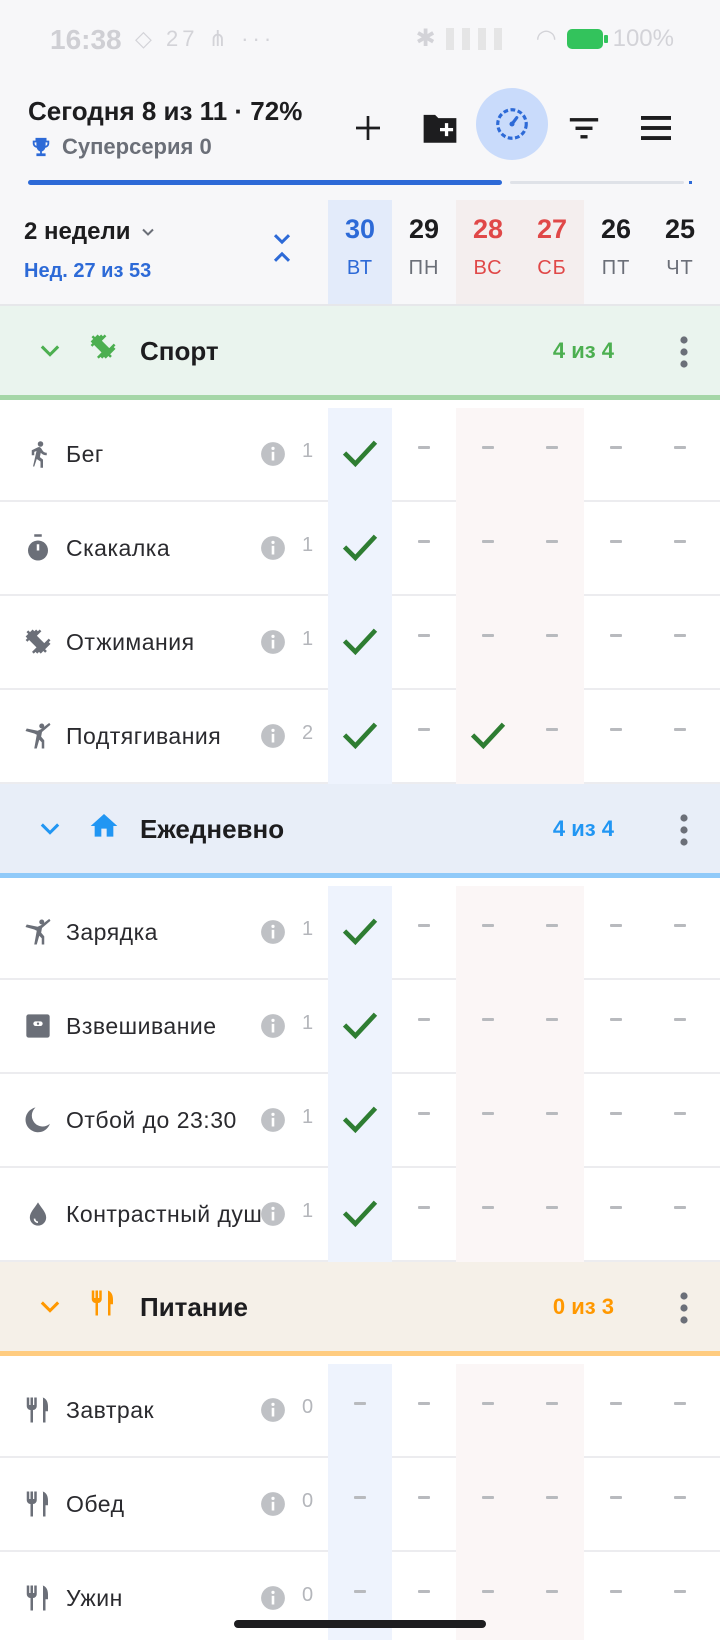 This screenshot has height=1640, width=720. What do you see at coordinates (360, 252) in the screenshot?
I see `day-column-0: 30 ВТ` at bounding box center [360, 252].